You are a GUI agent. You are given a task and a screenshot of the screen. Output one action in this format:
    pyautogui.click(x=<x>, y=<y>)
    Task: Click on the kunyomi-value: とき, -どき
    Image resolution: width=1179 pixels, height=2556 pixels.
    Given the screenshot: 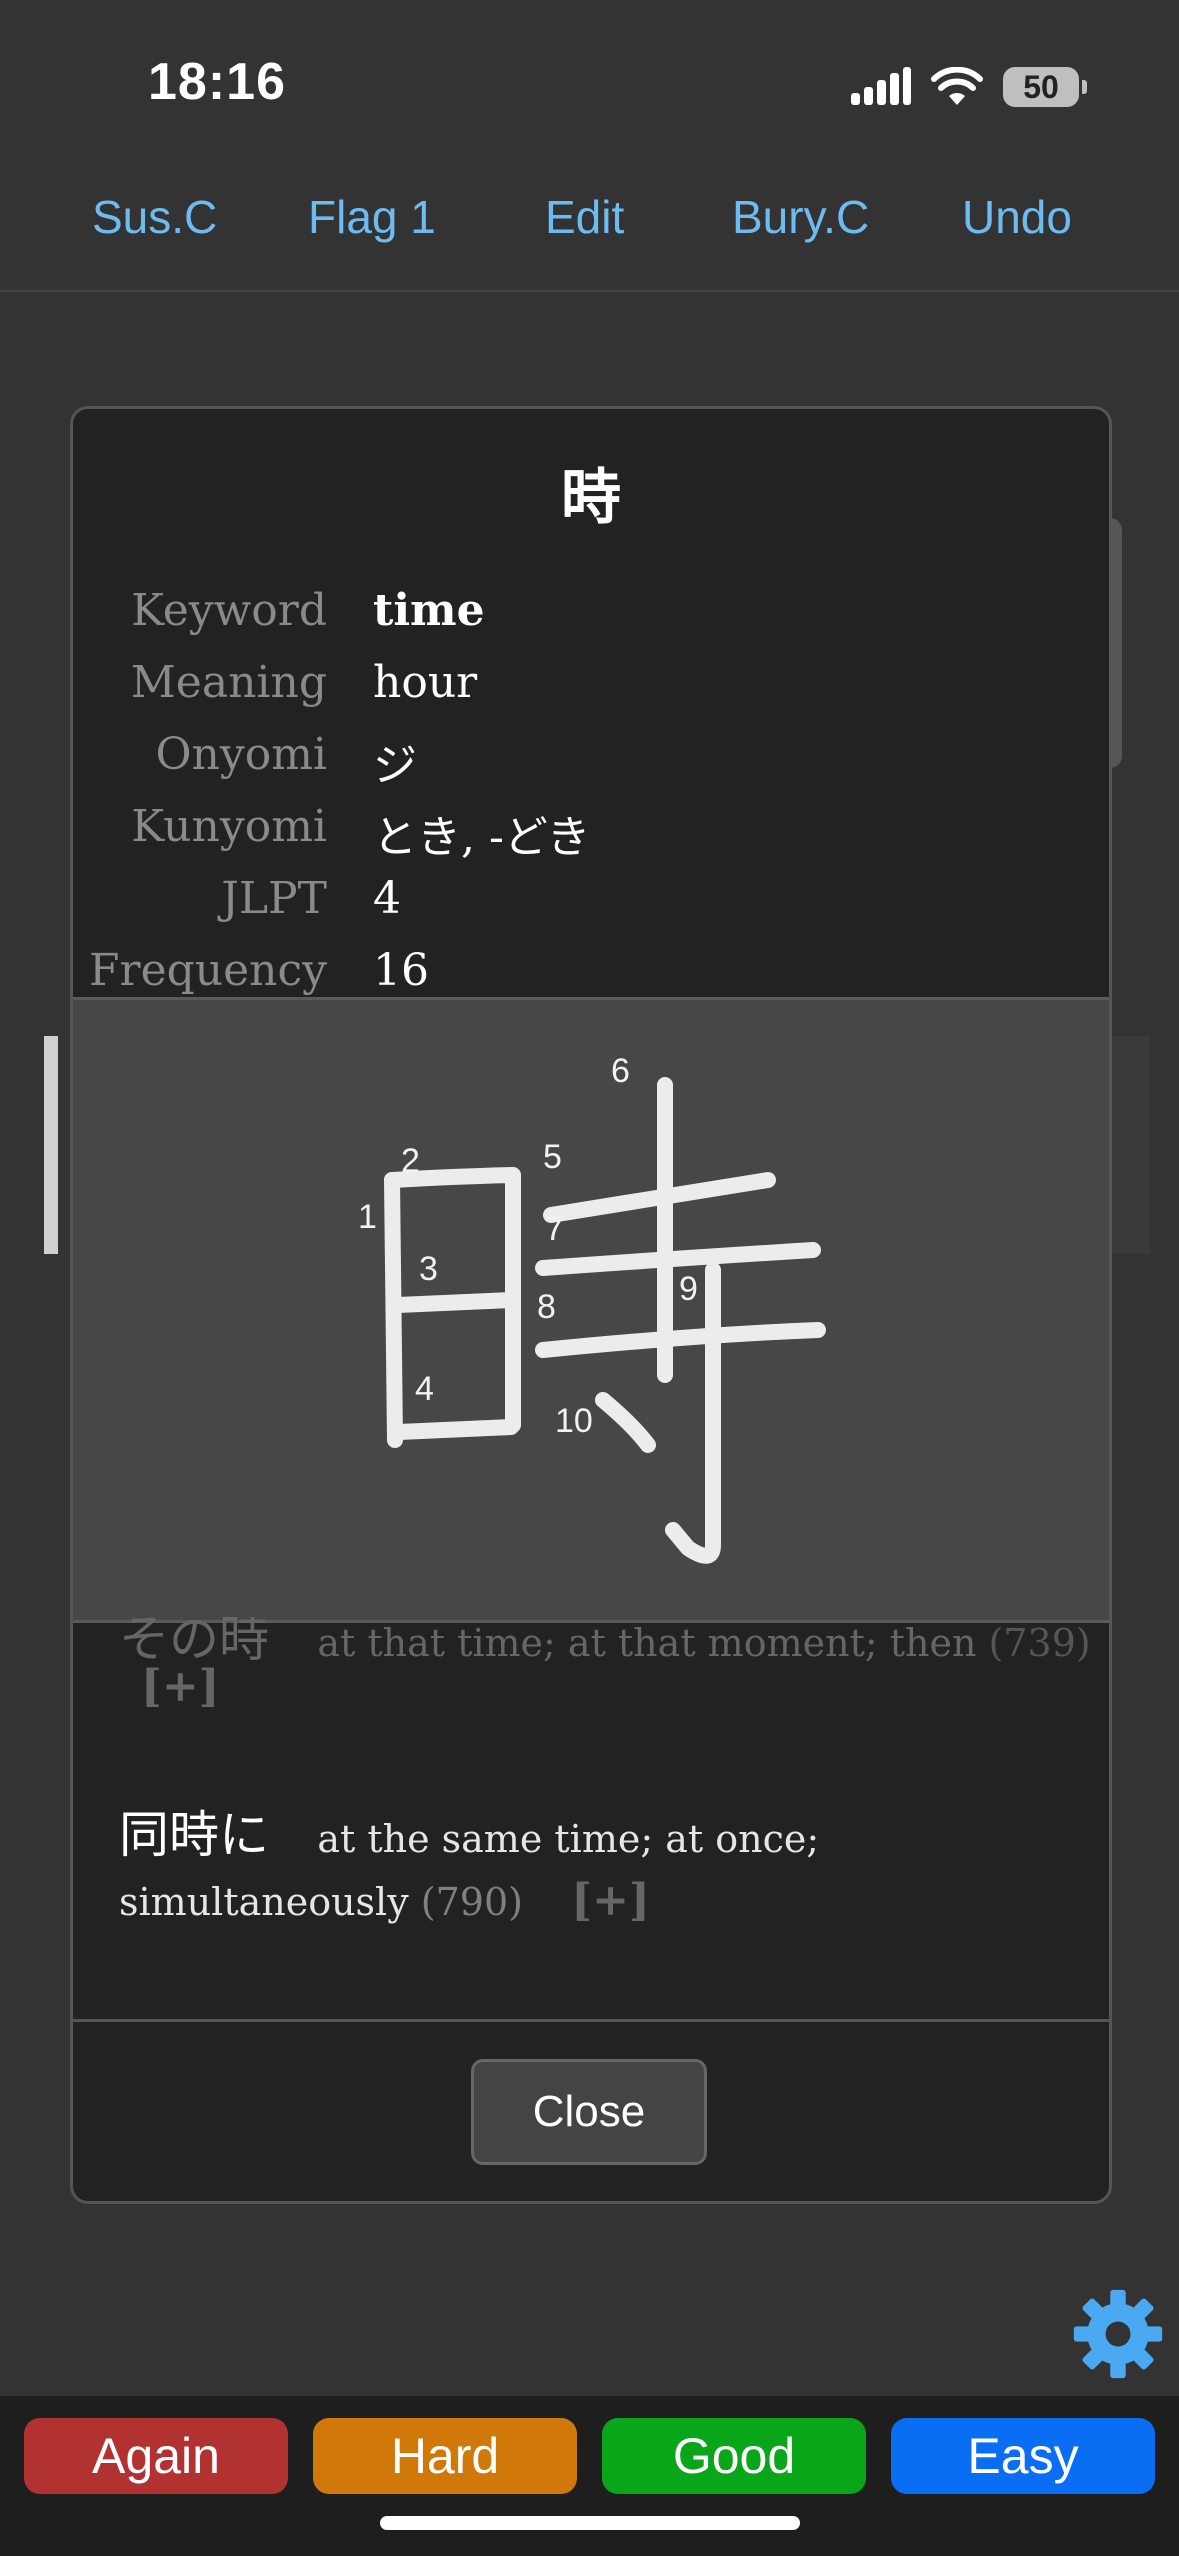 What is the action you would take?
    pyautogui.click(x=482, y=837)
    